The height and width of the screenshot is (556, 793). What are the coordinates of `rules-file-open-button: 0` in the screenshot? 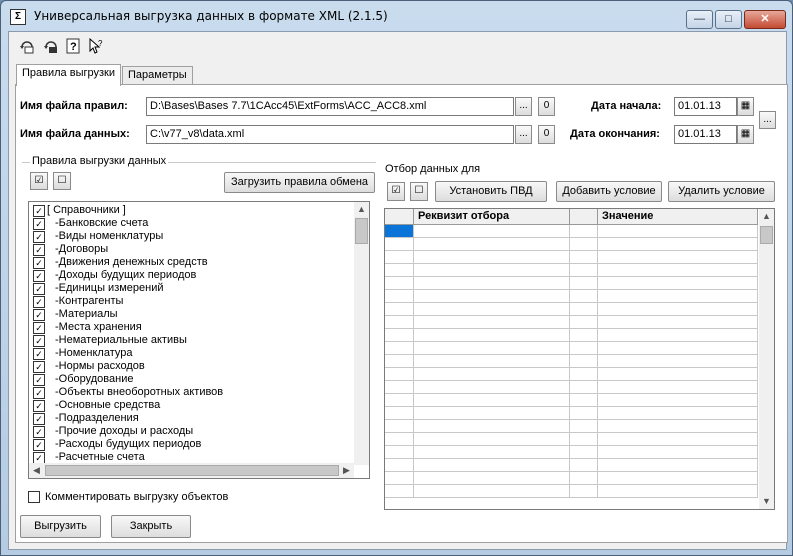 It's located at (546, 106).